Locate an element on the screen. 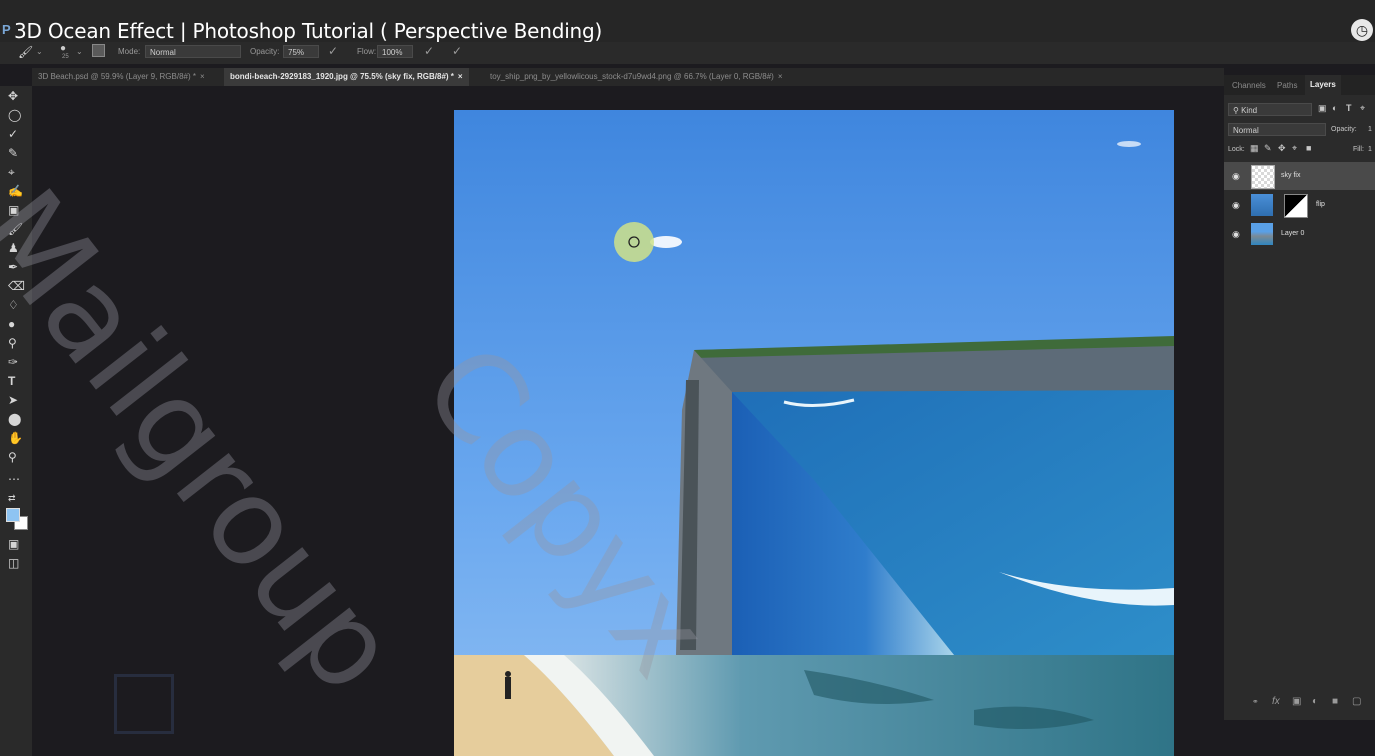  stamp-tool-icon: ♟ is located at coordinates (17, 248).